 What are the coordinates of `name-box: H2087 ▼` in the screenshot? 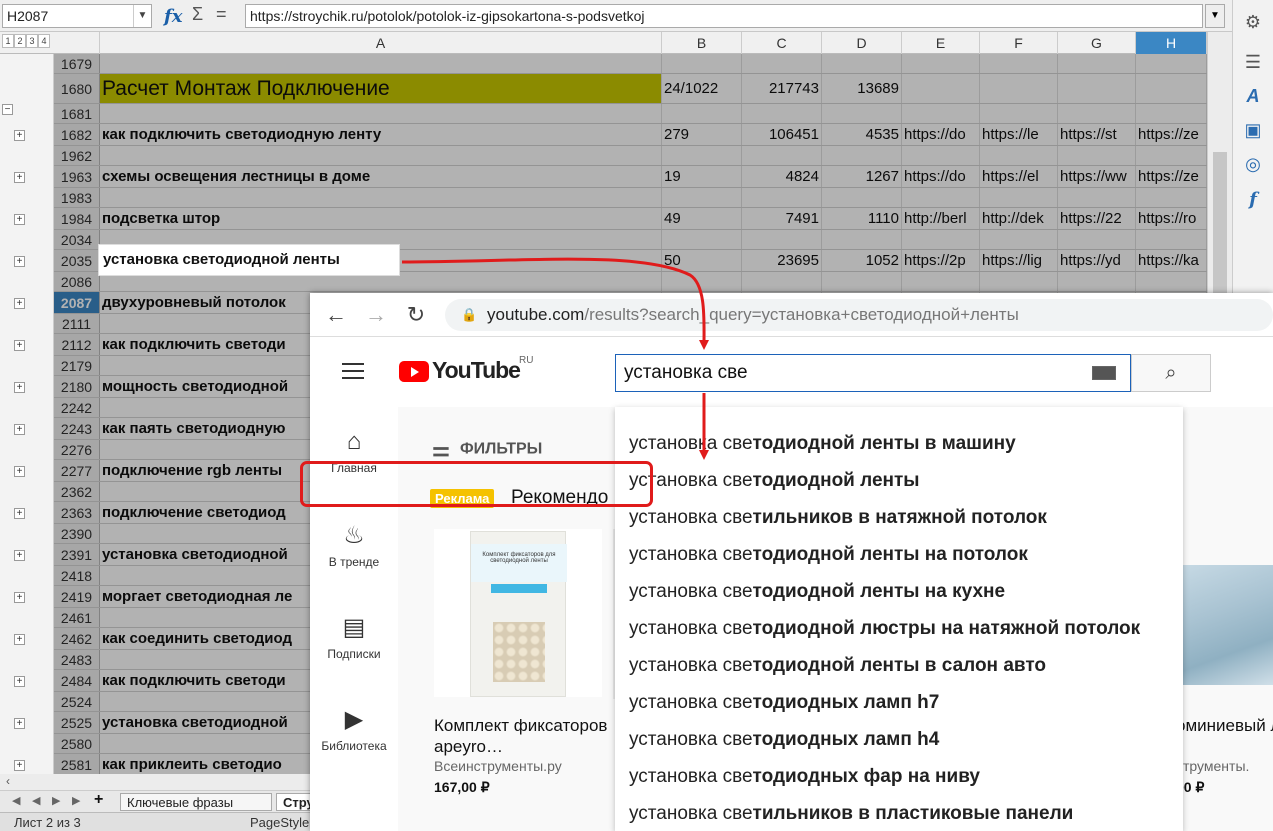 It's located at (77, 16).